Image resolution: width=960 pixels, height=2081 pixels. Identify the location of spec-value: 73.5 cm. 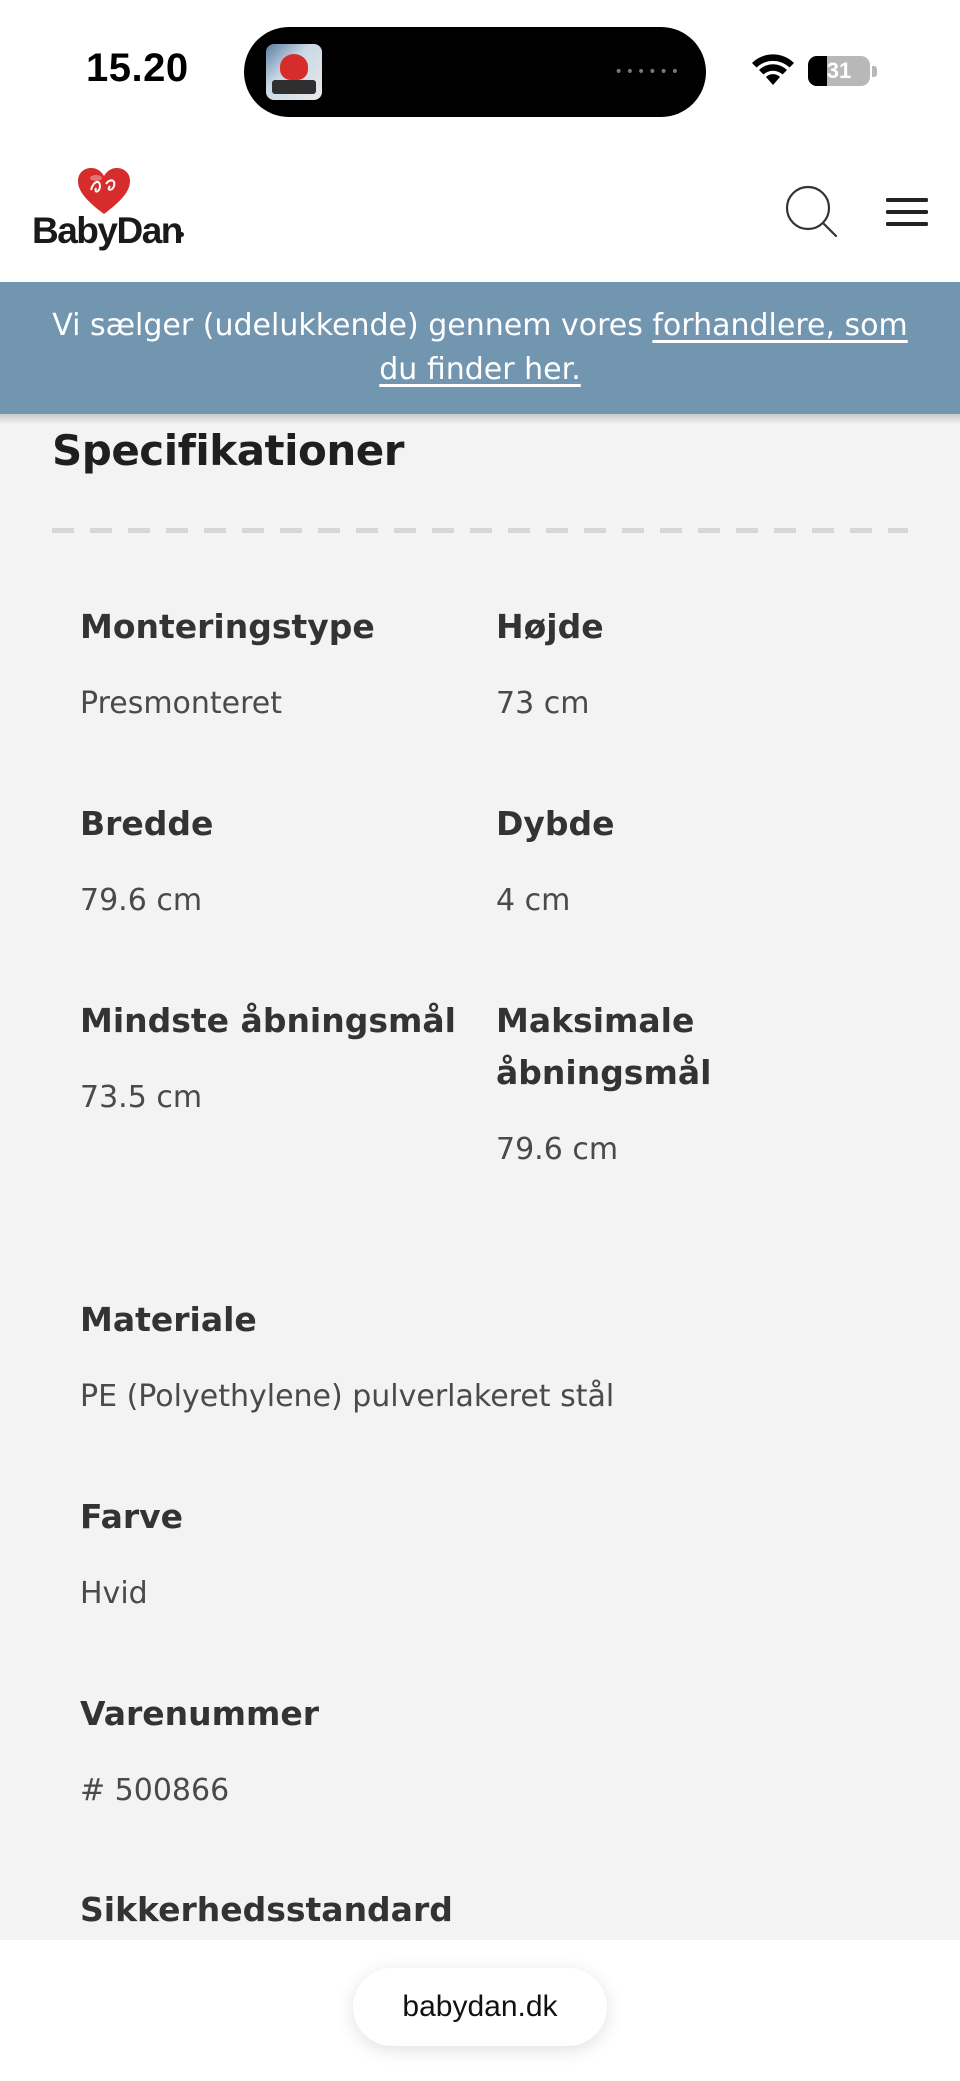
(141, 1097).